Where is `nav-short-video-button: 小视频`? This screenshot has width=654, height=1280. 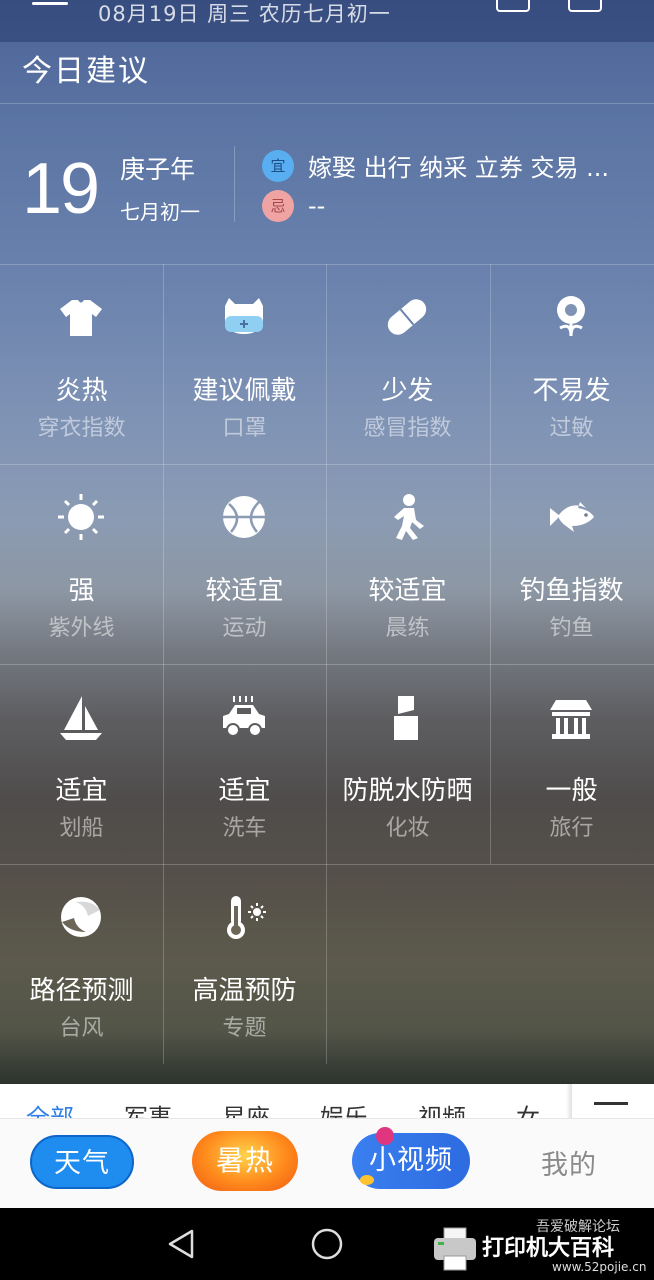
nav-short-video-button: 小视频 is located at coordinates (411, 1158).